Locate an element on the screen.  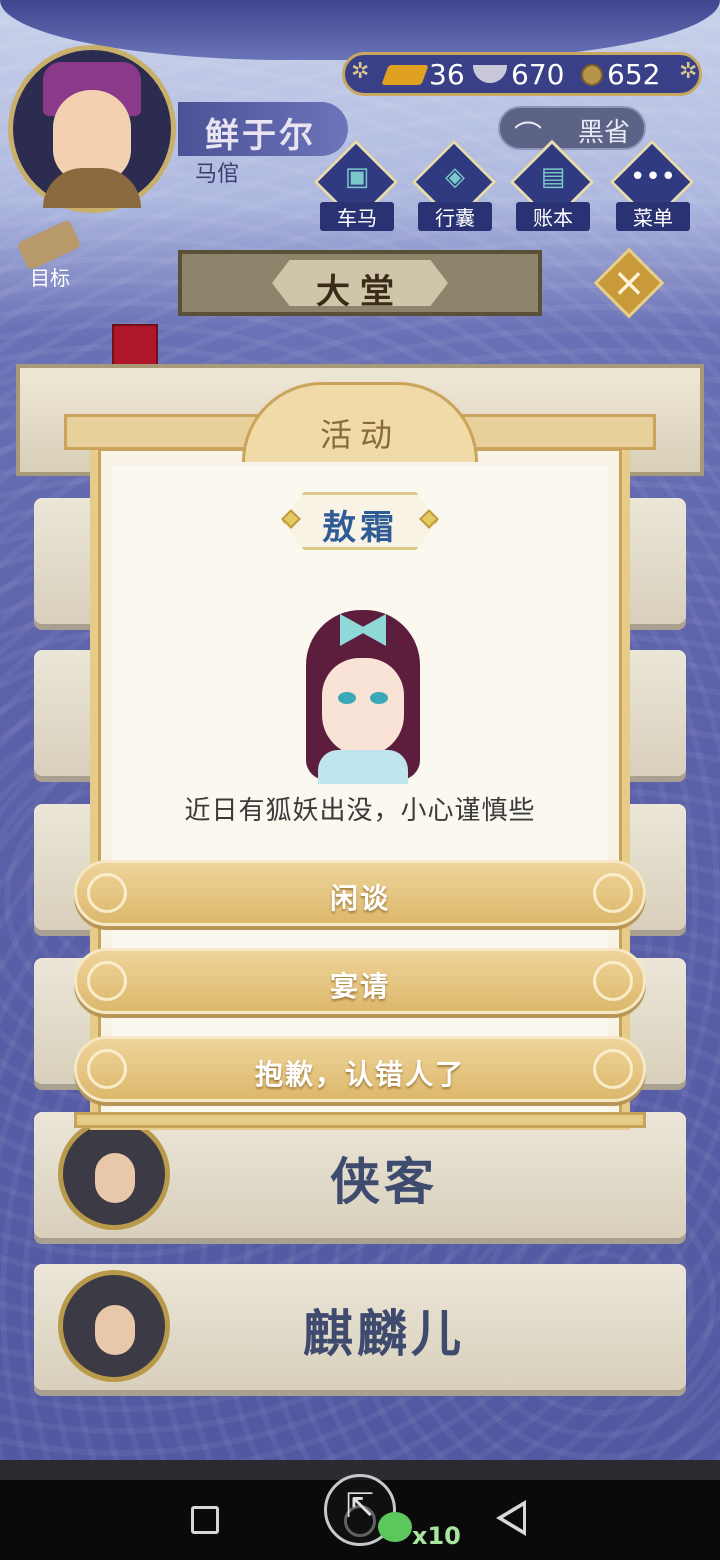
coin-icon is located at coordinates (592, 75).